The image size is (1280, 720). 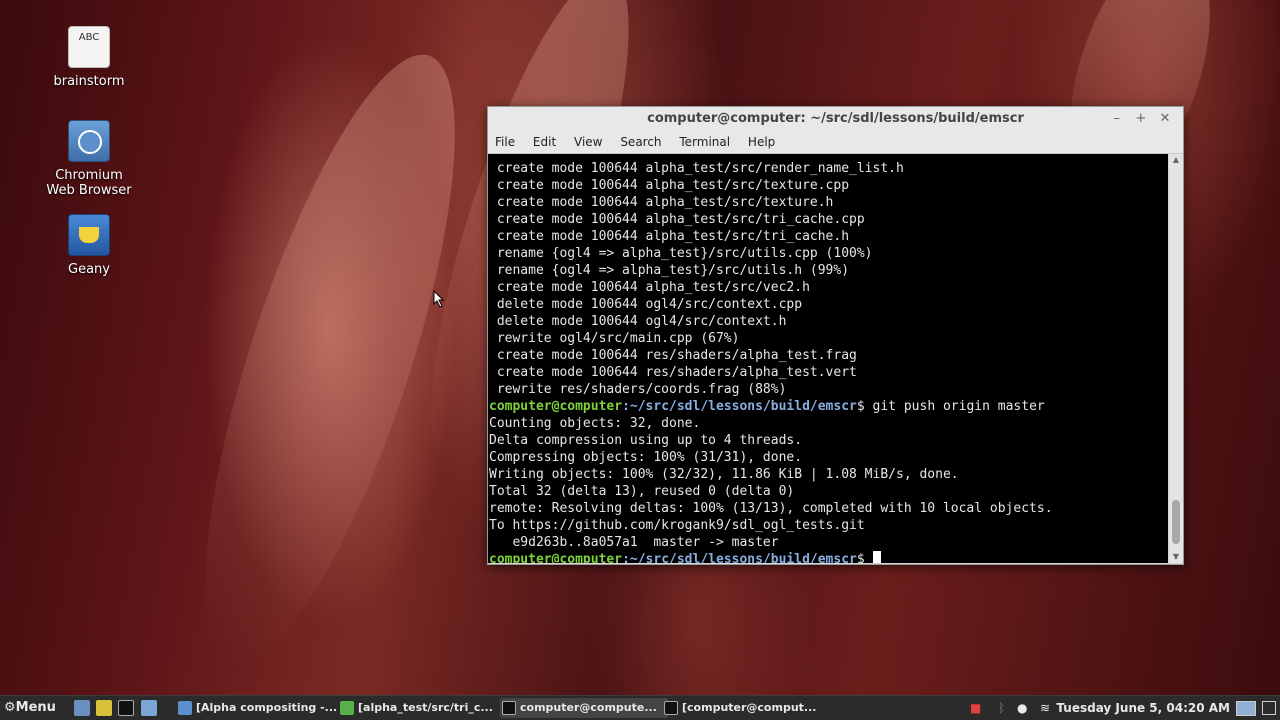 What do you see at coordinates (588, 142) in the screenshot?
I see `menu-view: View` at bounding box center [588, 142].